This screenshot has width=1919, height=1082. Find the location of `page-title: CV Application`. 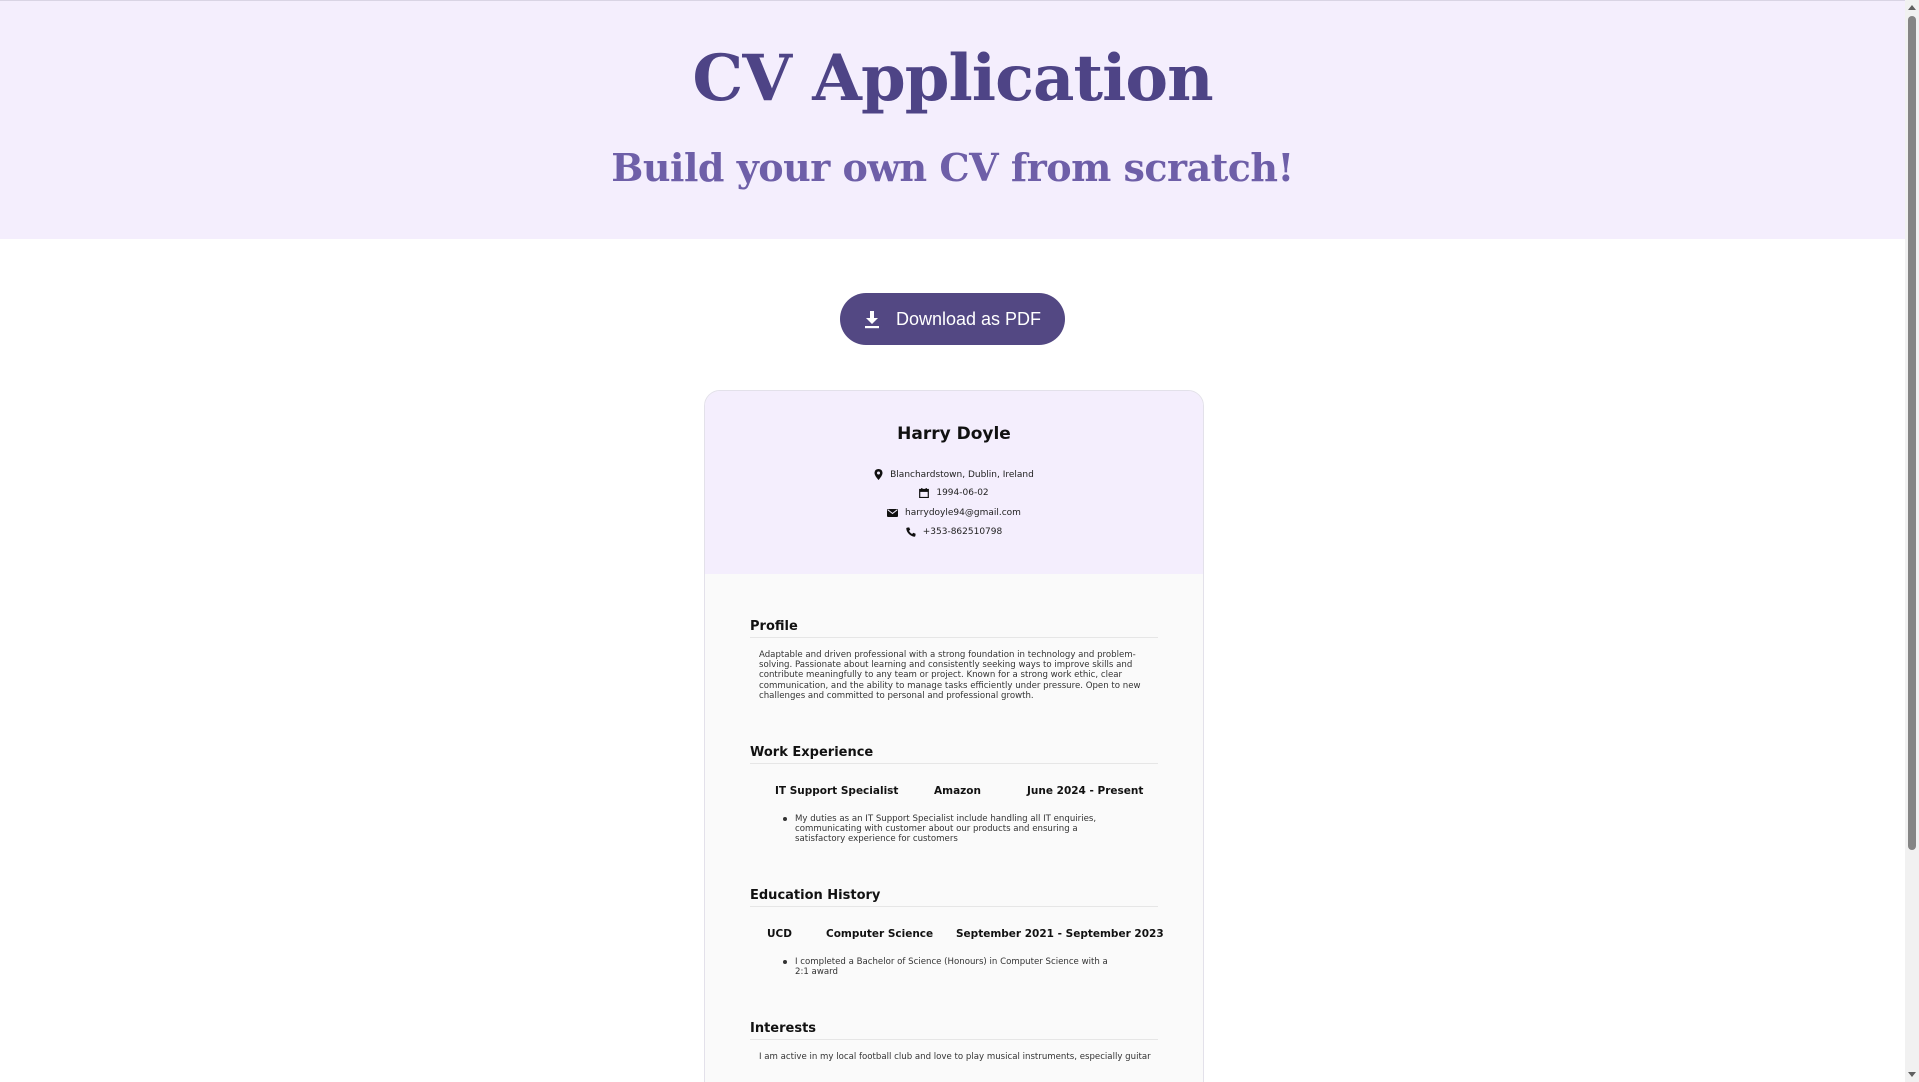

page-title: CV Application is located at coordinates (952, 78).